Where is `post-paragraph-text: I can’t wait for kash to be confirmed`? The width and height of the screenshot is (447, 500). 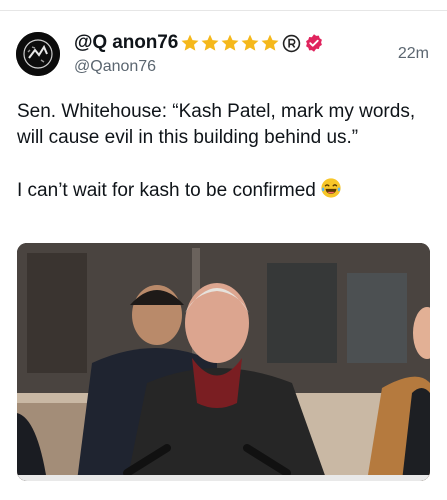
post-paragraph-text: I can’t wait for kash to be confirmed is located at coordinates (166, 190).